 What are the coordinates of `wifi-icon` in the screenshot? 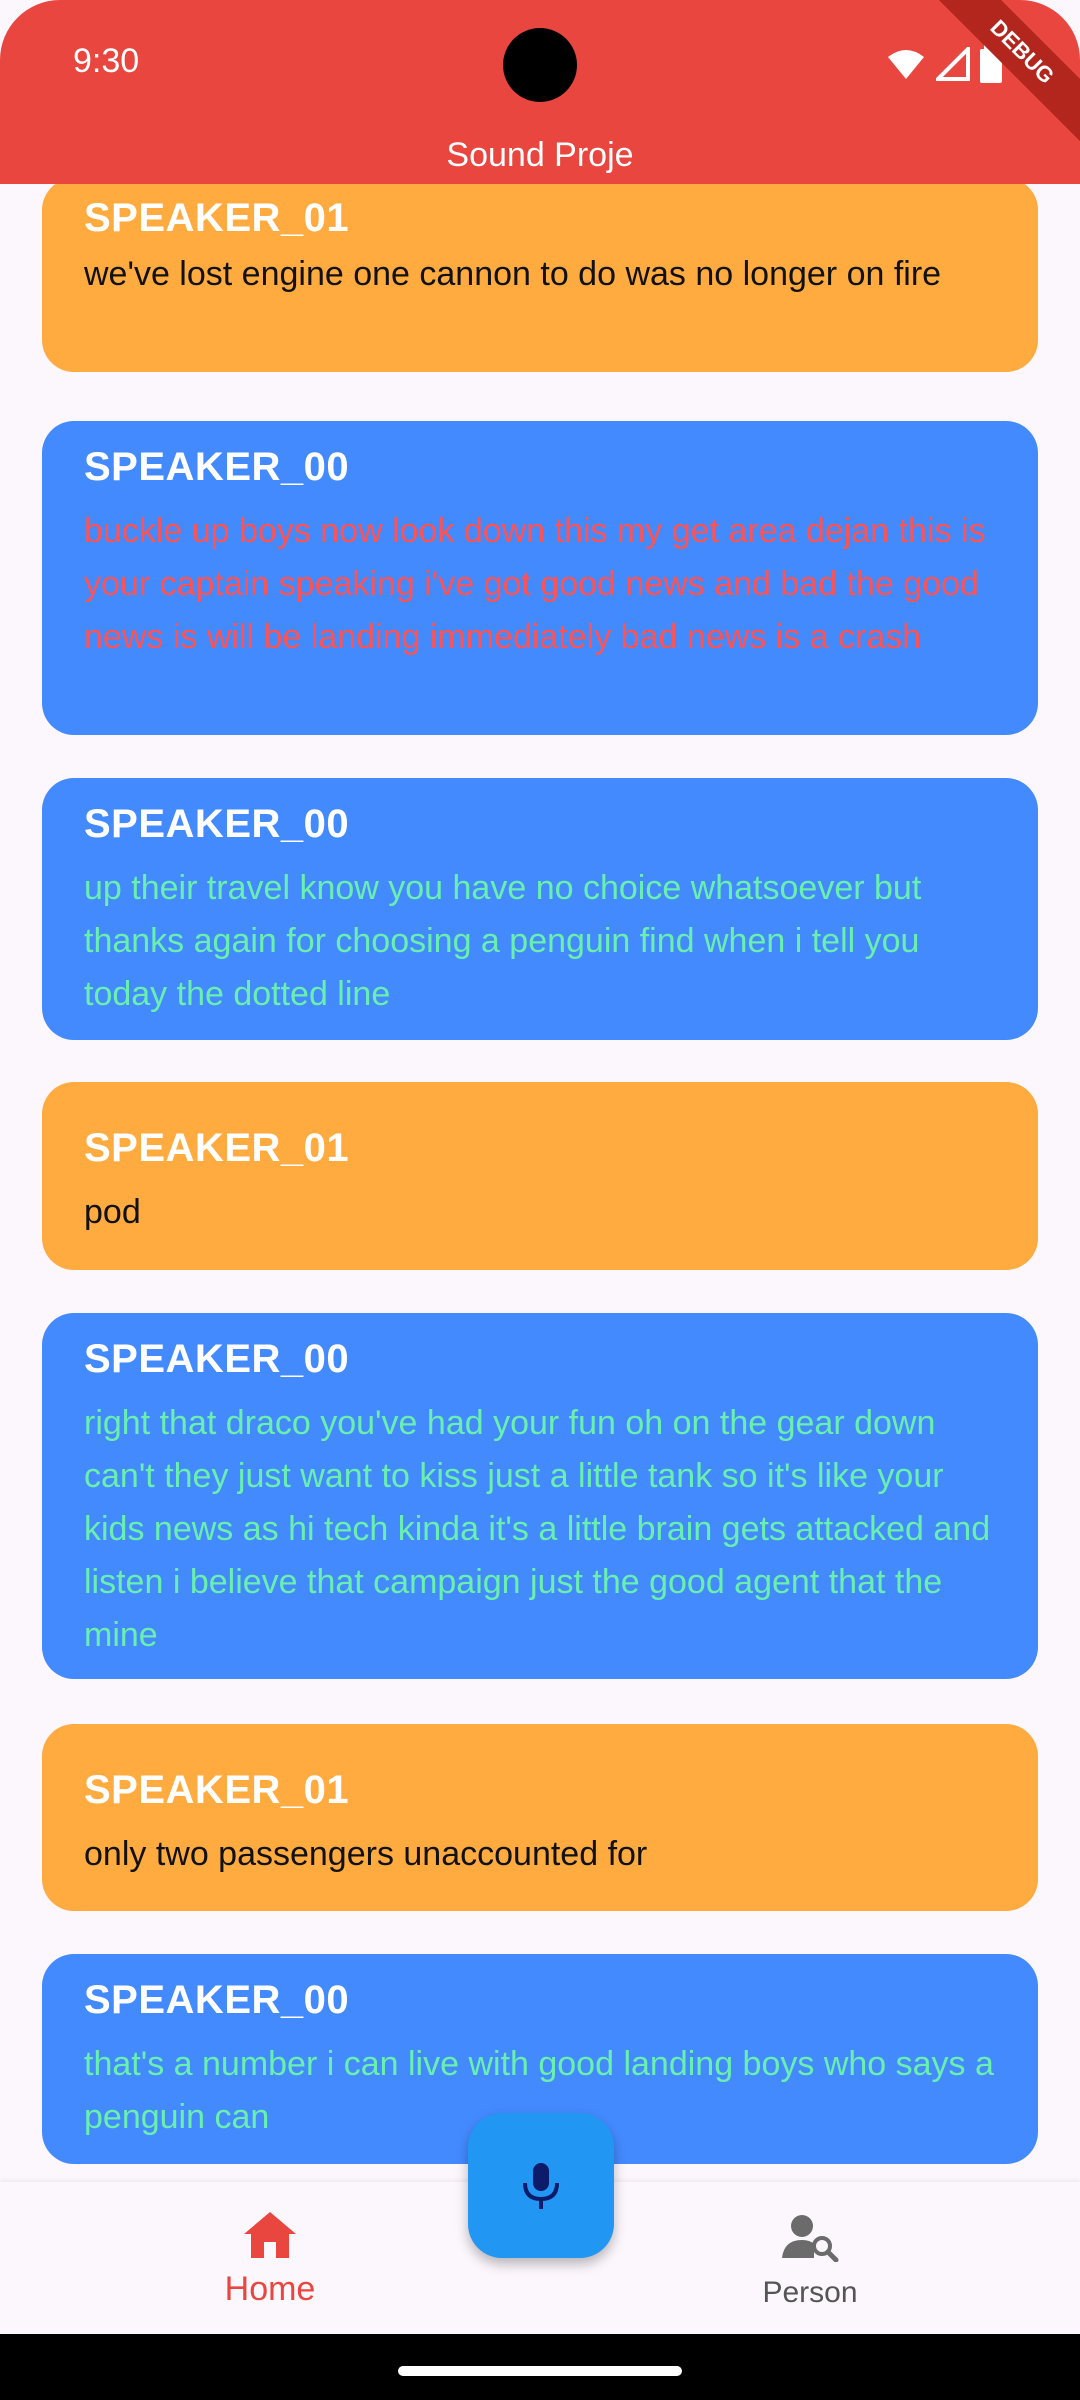 It's located at (906, 64).